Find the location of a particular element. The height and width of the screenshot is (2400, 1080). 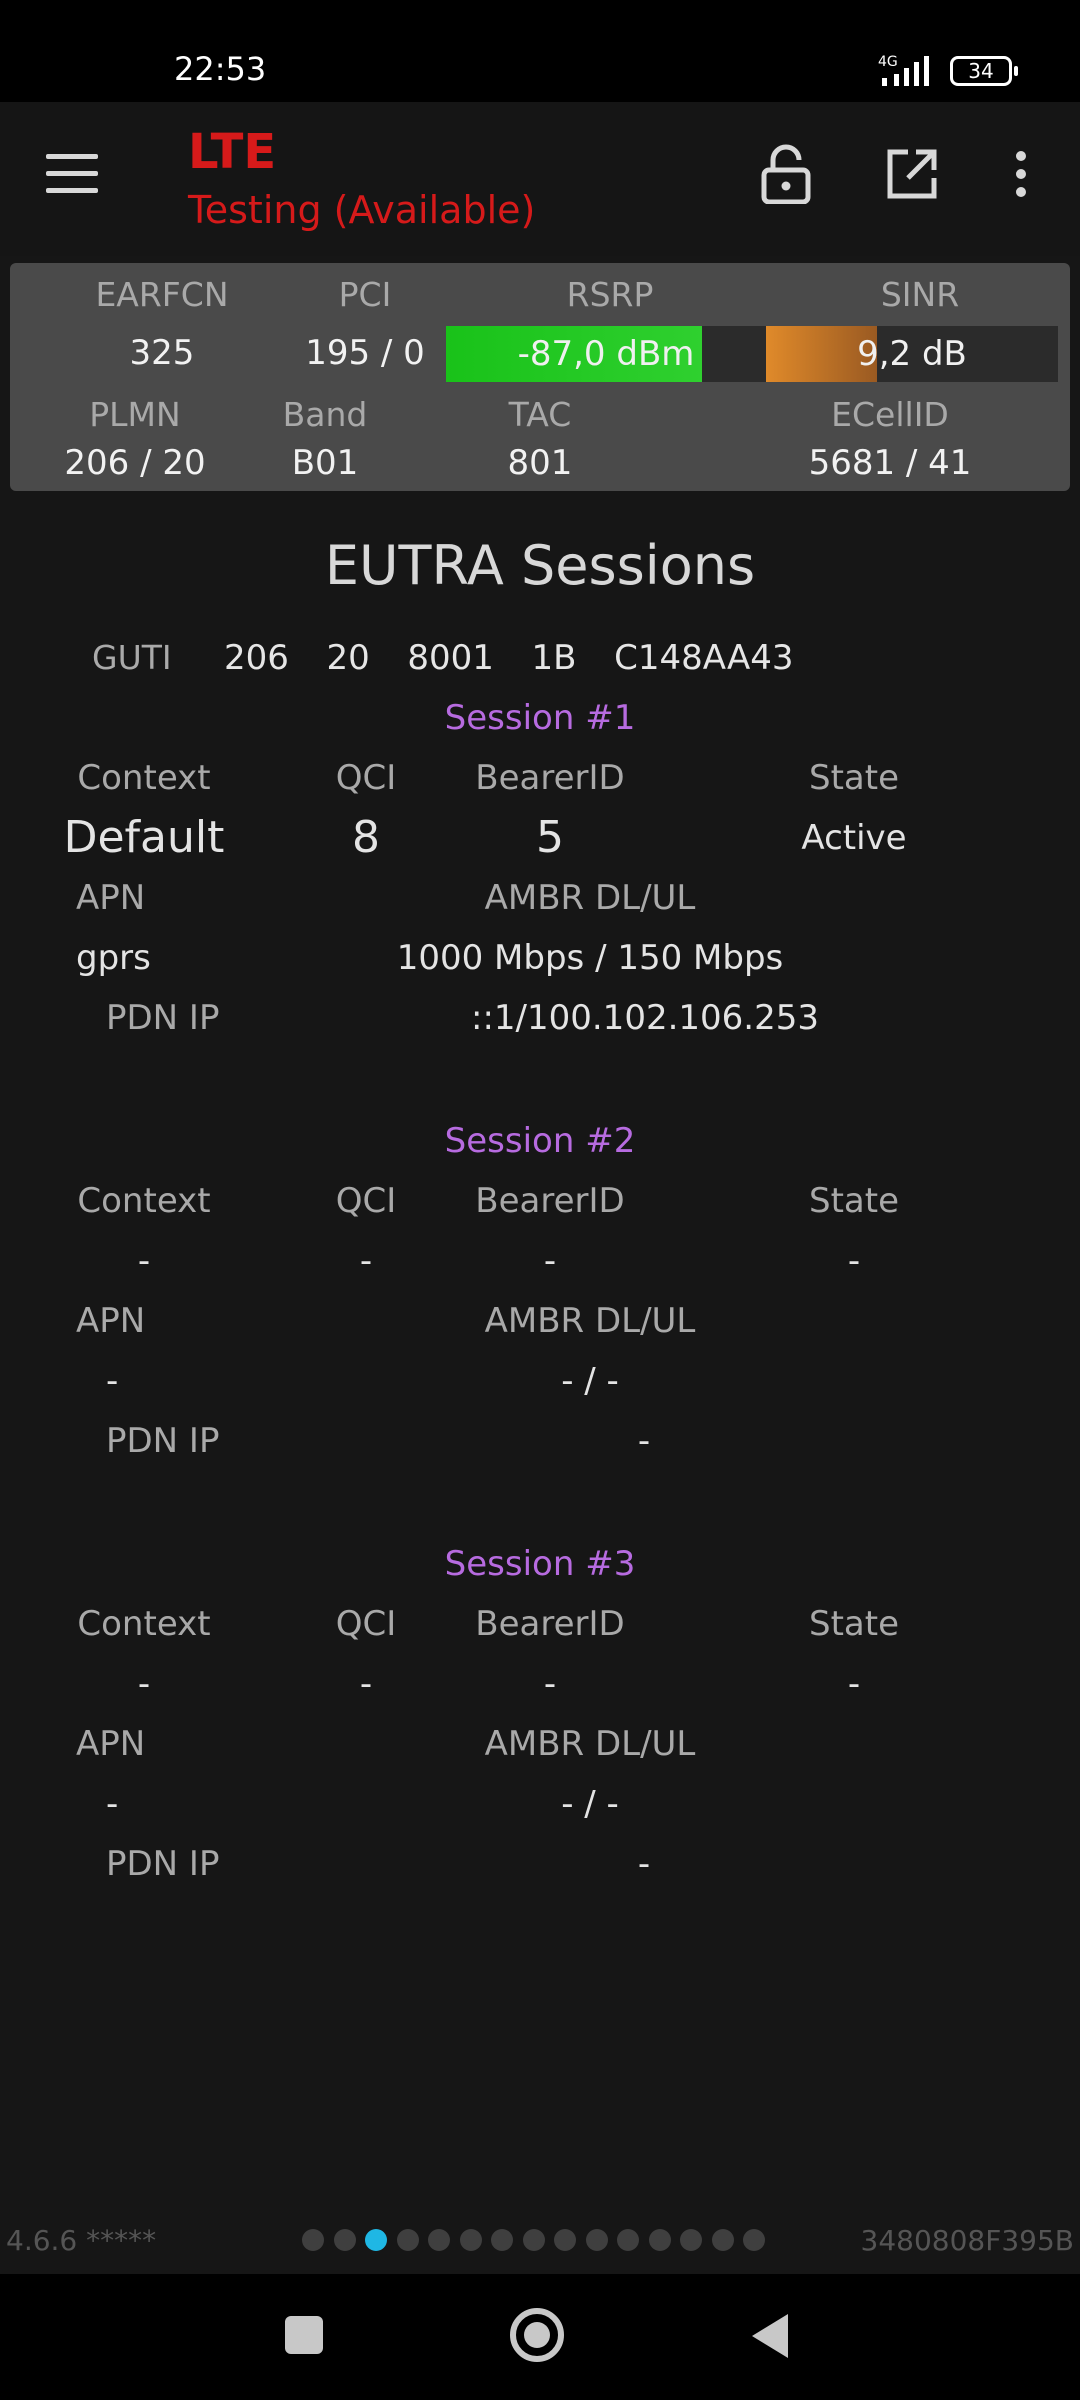

status-bar: 22:53 4G 34 is located at coordinates (540, 51).